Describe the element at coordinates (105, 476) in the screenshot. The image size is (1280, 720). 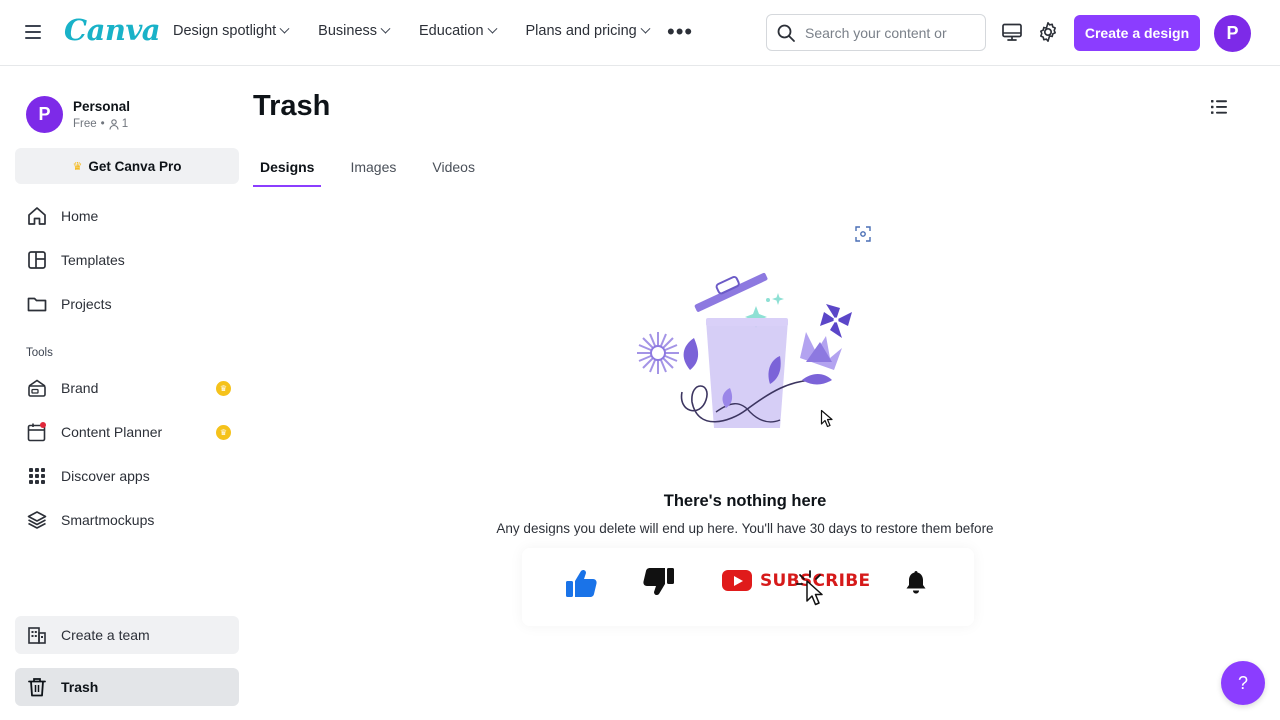
I see `sidebar-item-label: Discover apps` at that location.